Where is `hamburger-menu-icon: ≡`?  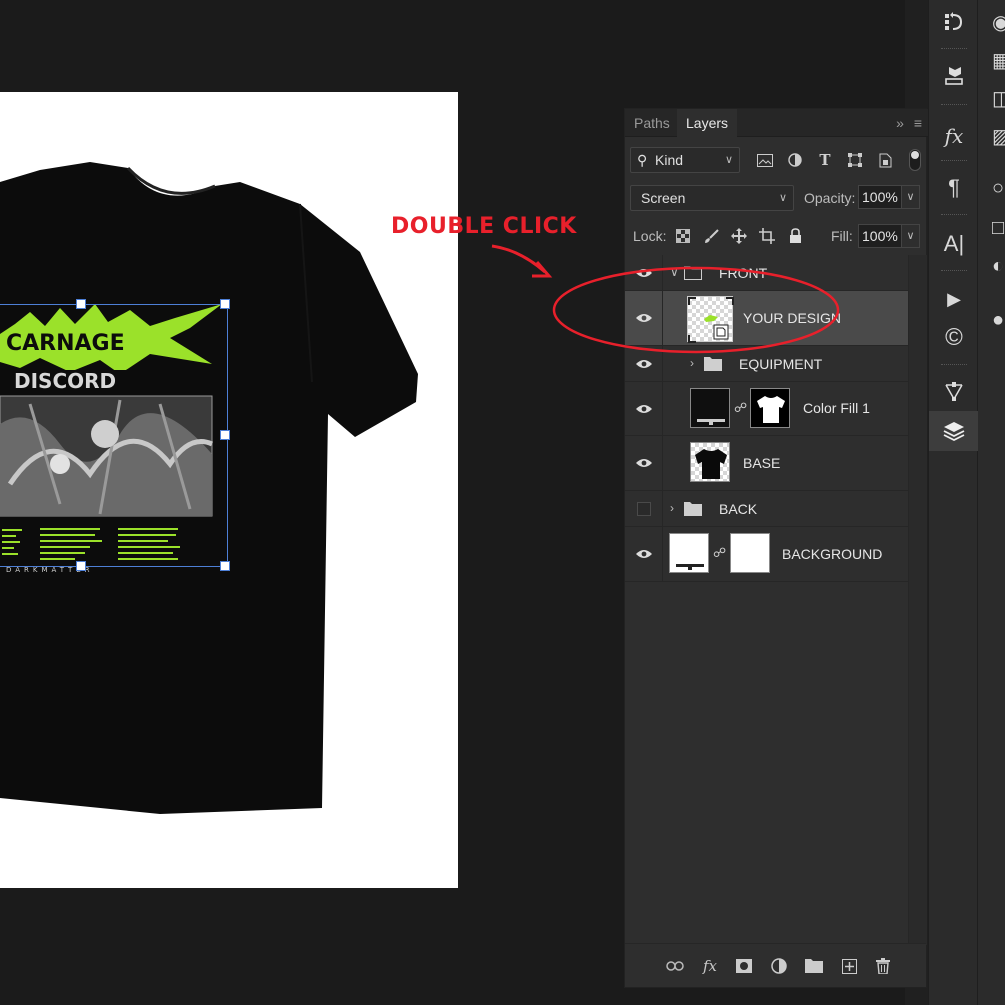 hamburger-menu-icon: ≡ is located at coordinates (918, 123).